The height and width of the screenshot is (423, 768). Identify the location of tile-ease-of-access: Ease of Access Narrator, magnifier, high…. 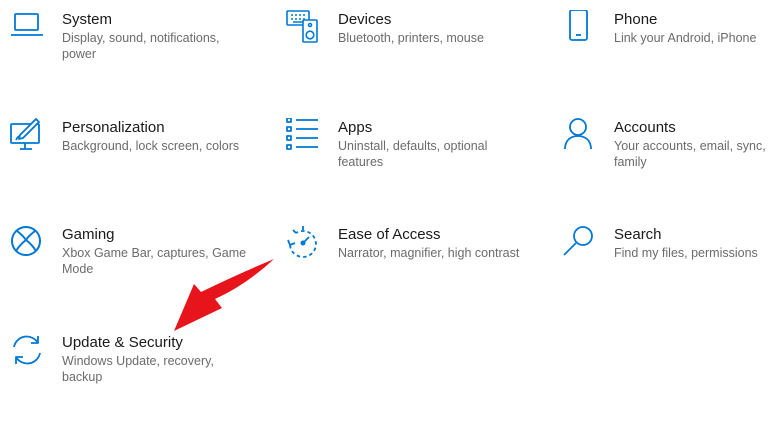
(406, 270).